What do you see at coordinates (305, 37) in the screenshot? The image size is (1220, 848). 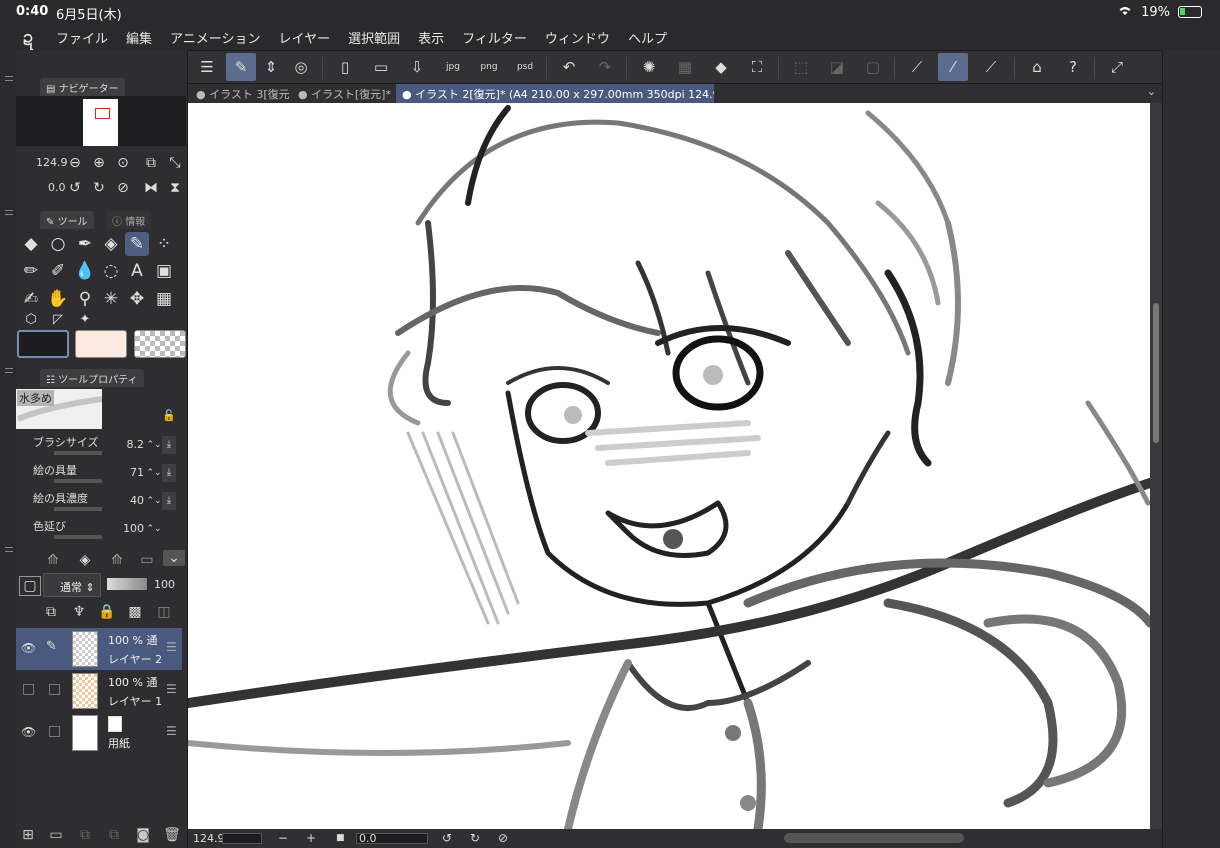 I see `menu-layer: レイヤー` at bounding box center [305, 37].